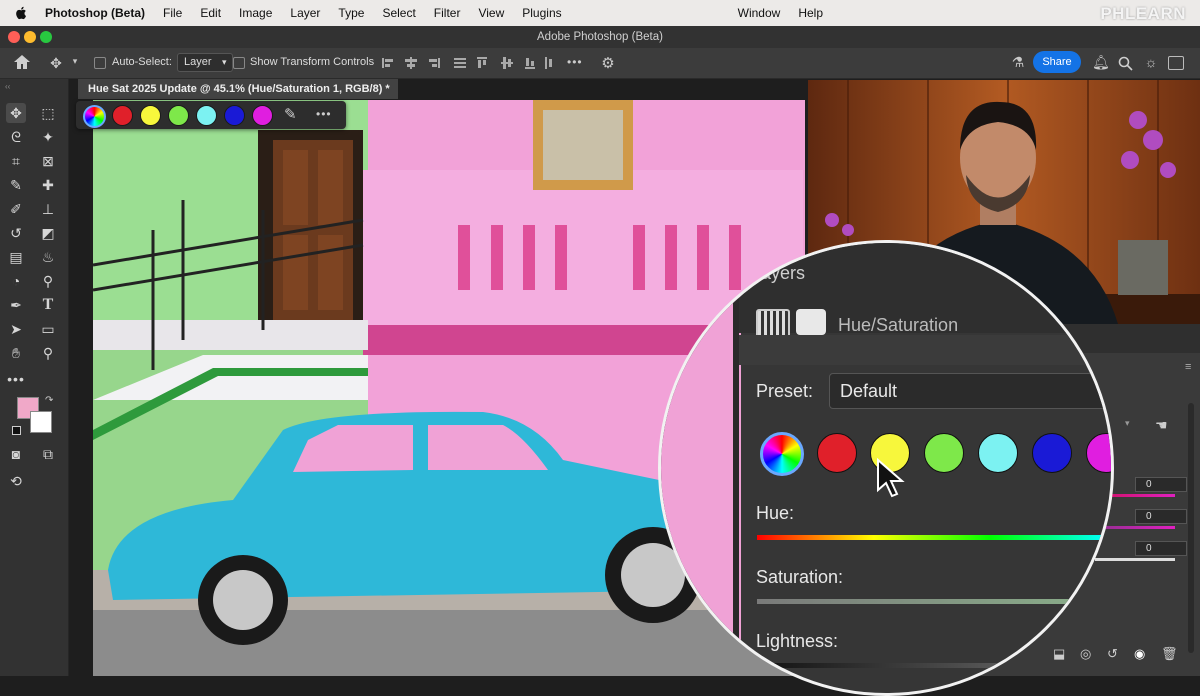 The width and height of the screenshot is (1200, 696). What do you see at coordinates (48, 257) in the screenshot?
I see `blur-tool-icon: ♨` at bounding box center [48, 257].